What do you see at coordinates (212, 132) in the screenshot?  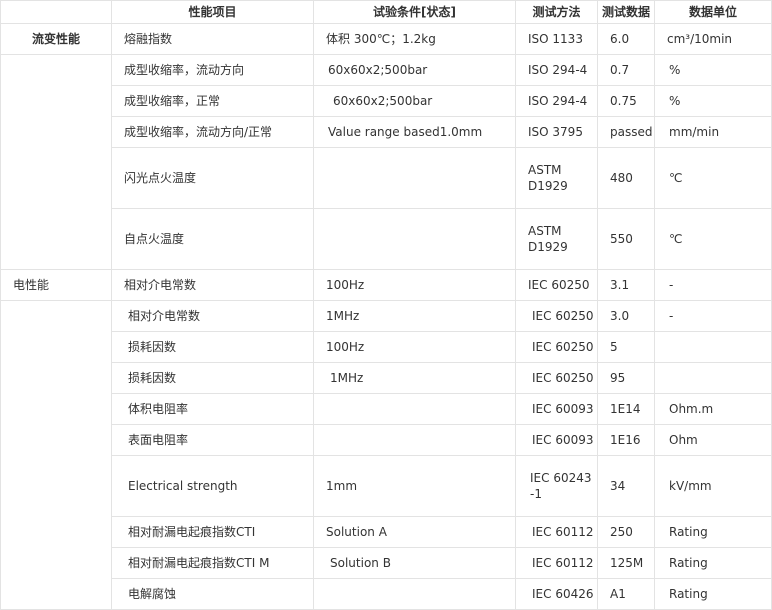 I see `cell-property: 成型收缩率，流动方向/正常` at bounding box center [212, 132].